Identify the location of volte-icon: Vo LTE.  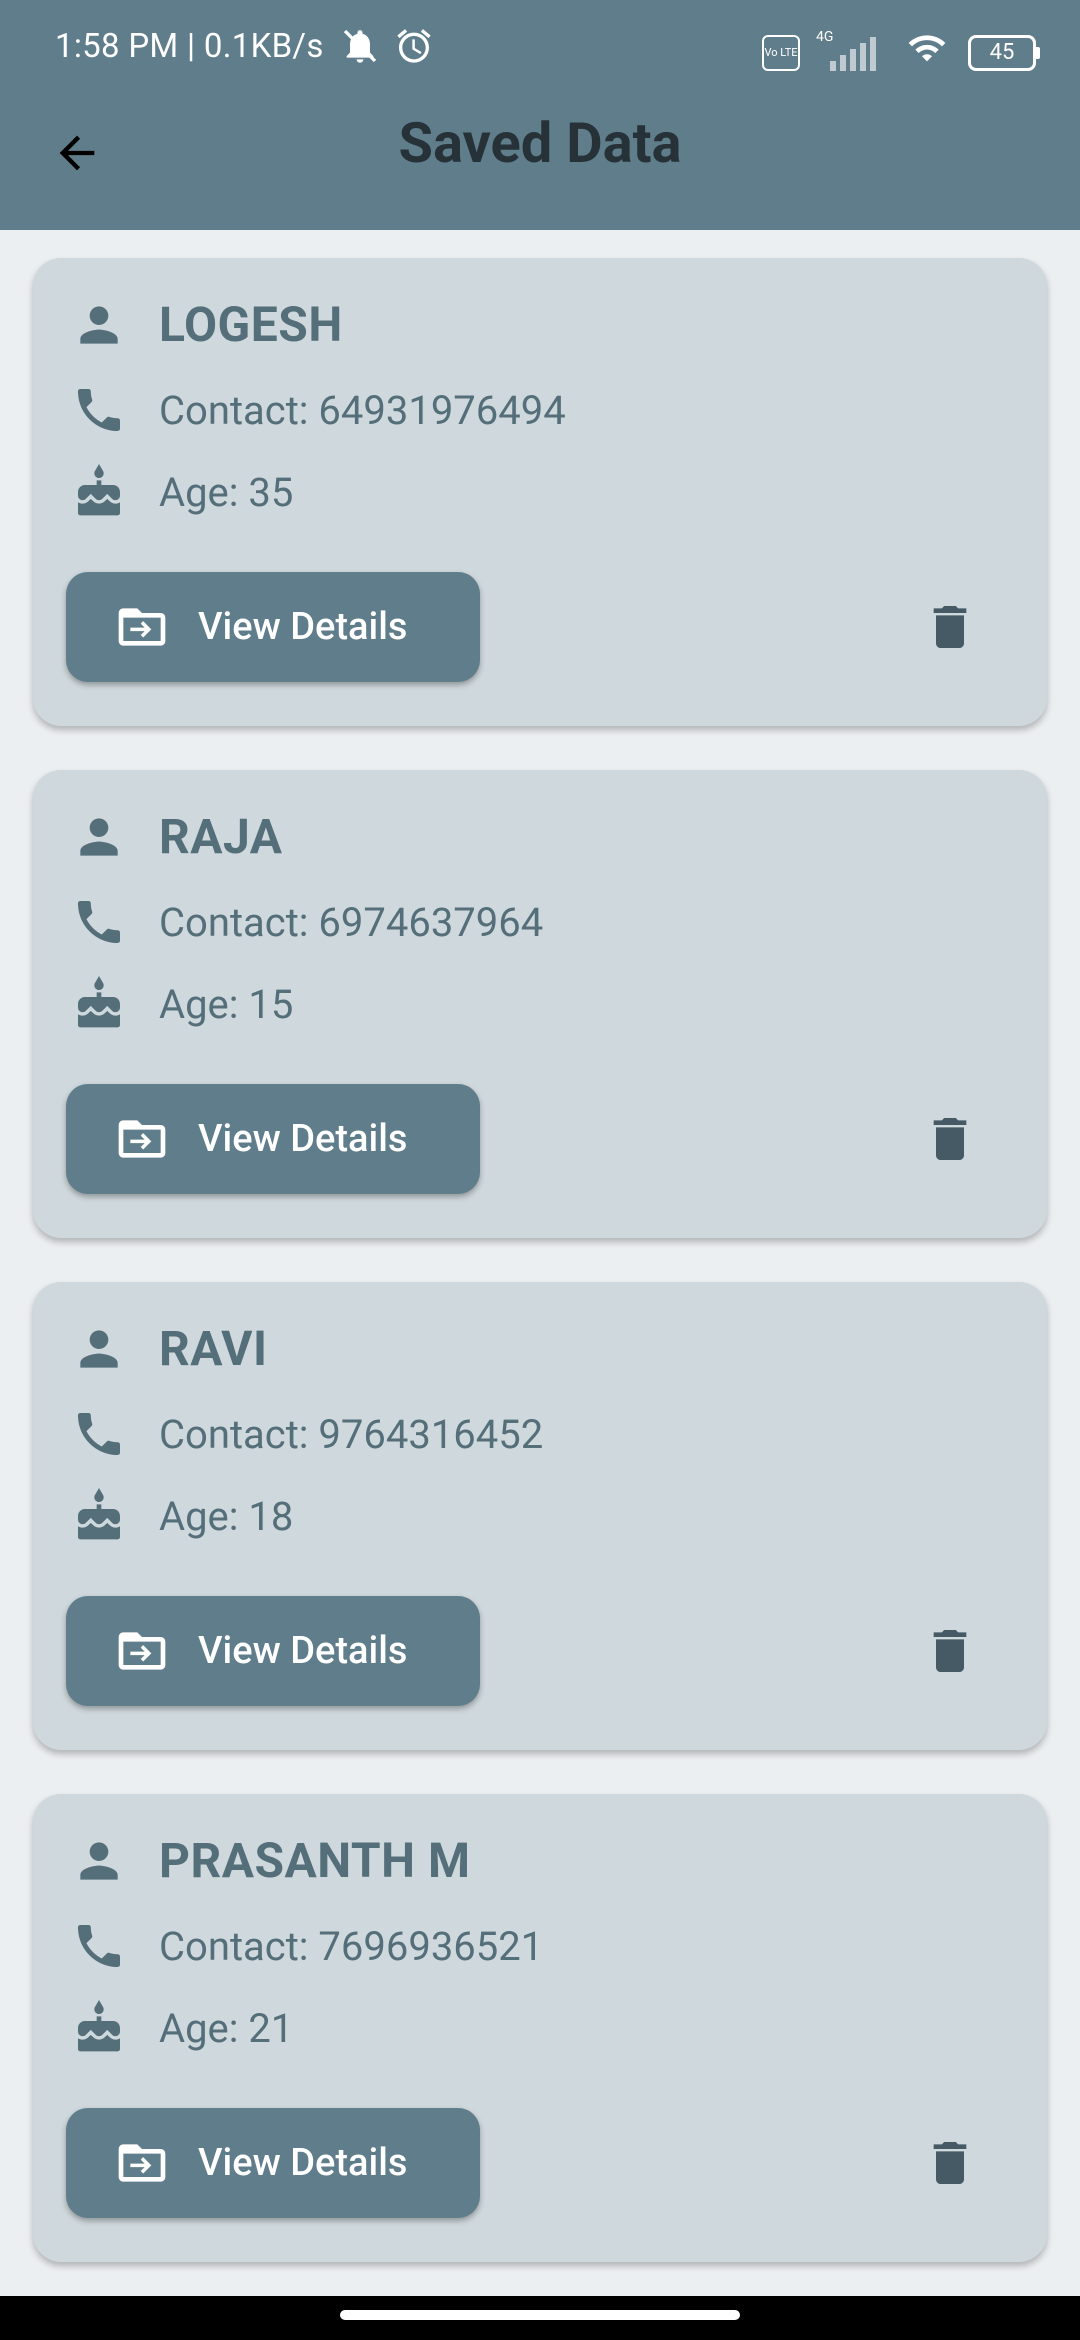
(781, 52).